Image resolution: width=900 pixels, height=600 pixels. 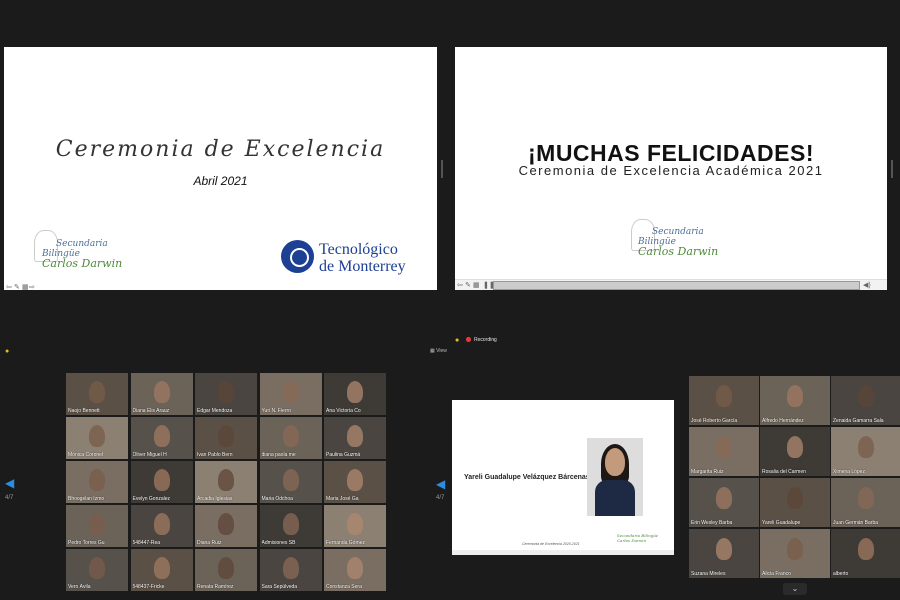 I want to click on participant-tile: José Roberto García, so click(x=724, y=400).